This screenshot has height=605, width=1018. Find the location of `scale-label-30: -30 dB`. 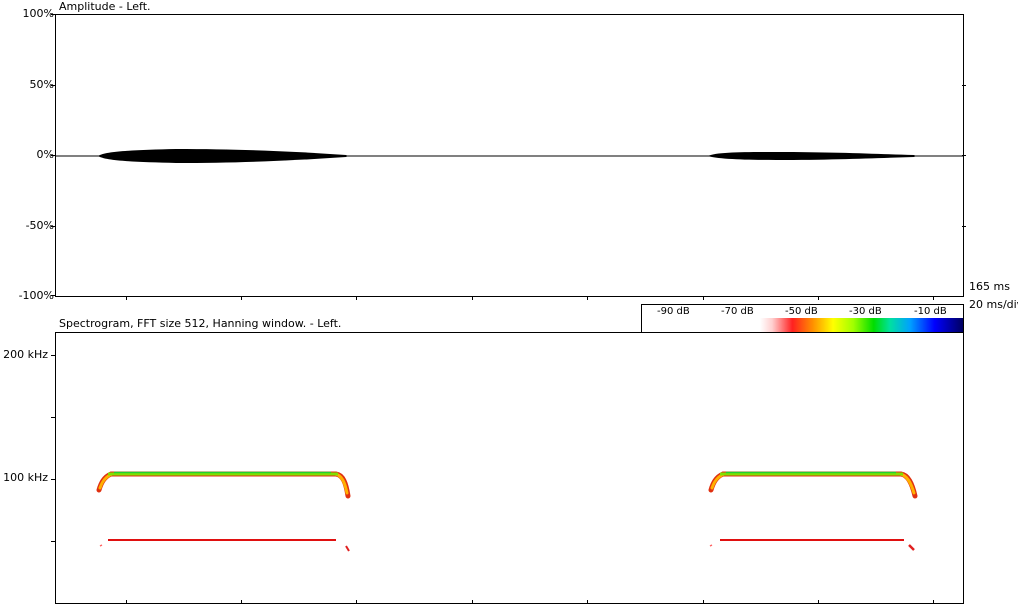

scale-label-30: -30 dB is located at coordinates (865, 311).